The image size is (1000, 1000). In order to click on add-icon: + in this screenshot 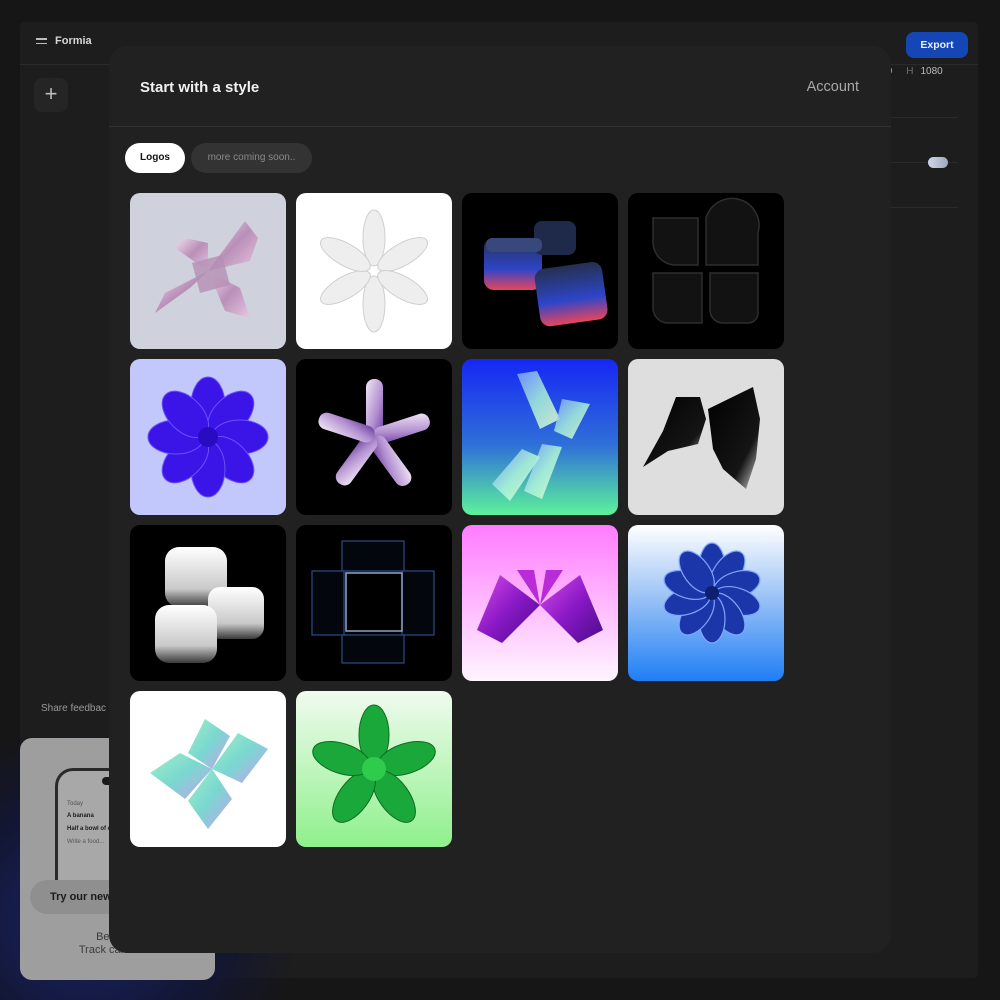, I will do `click(51, 95)`.